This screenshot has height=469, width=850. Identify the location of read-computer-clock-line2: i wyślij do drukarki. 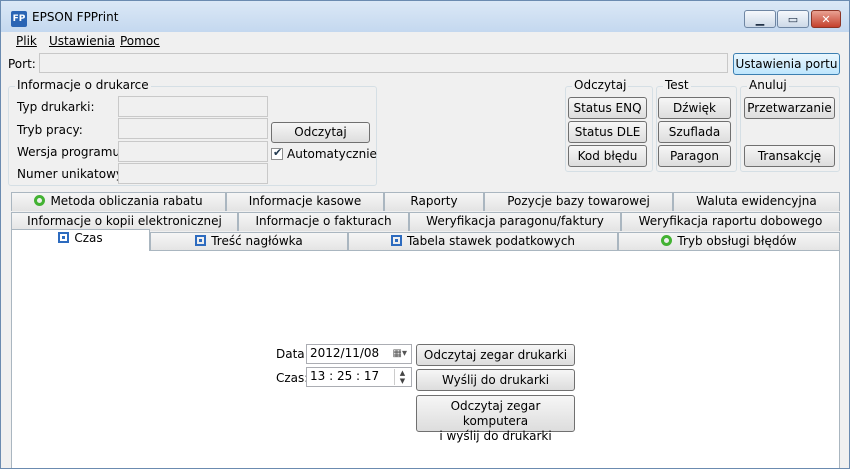
(495, 436).